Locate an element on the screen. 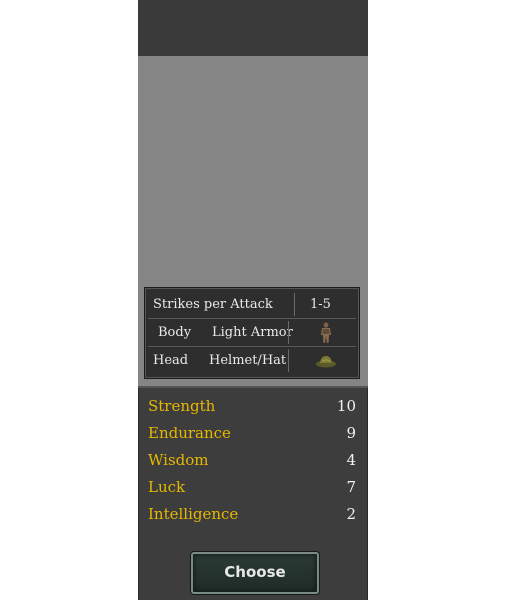 The width and height of the screenshot is (515, 600). stat-value: 7 is located at coordinates (351, 487).